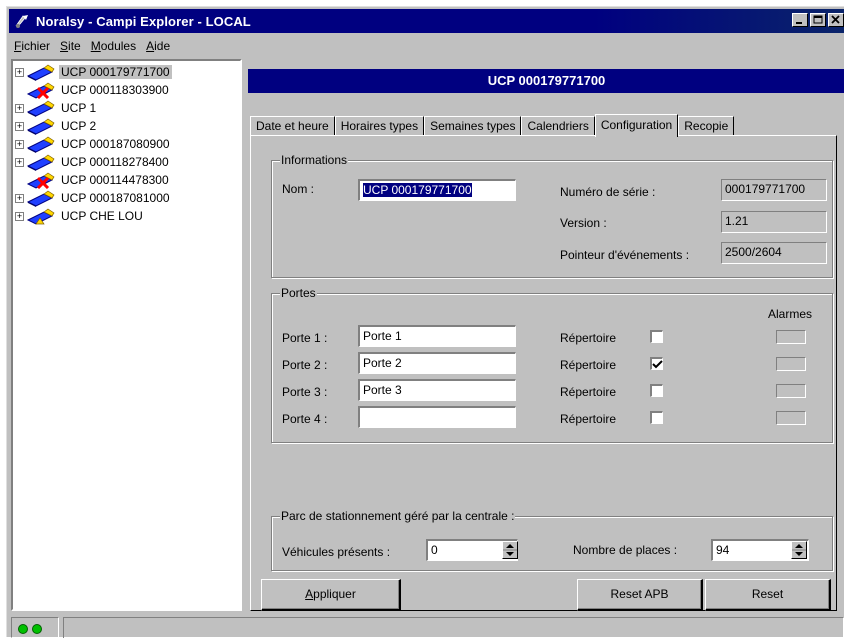  I want to click on serie-field: 000179771700, so click(774, 190).